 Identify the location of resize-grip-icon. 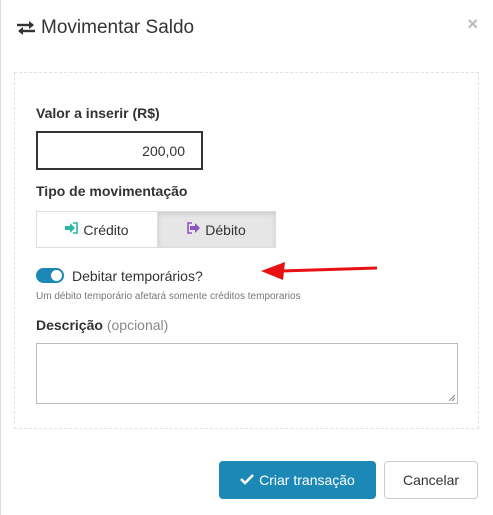
(451, 397).